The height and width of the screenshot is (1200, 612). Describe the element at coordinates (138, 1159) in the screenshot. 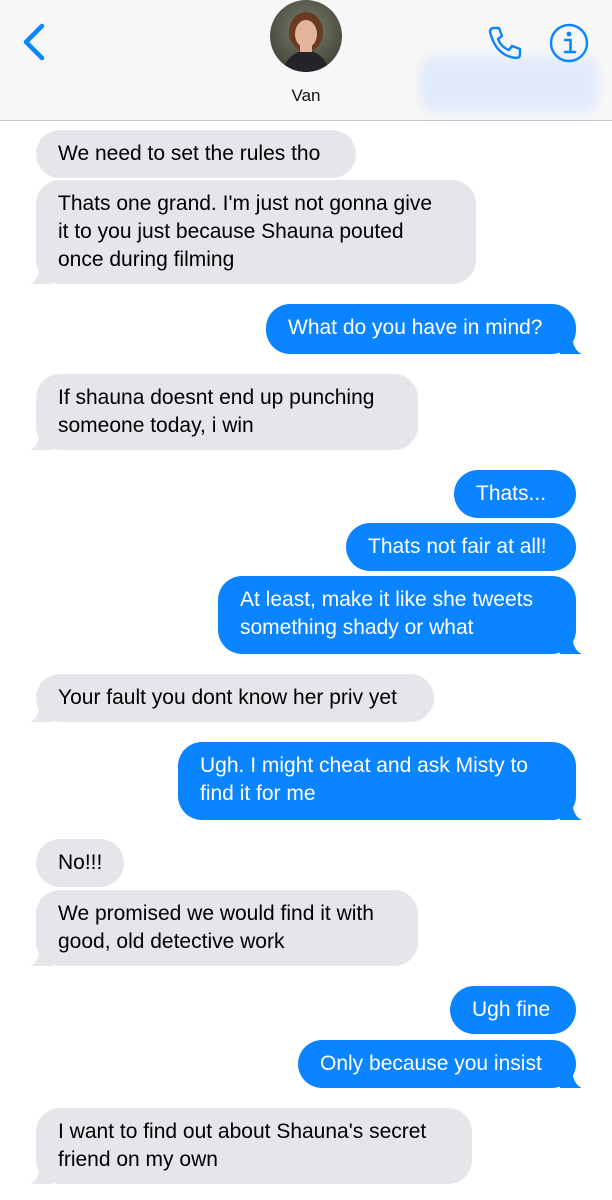

I see `message-line: friend on my own` at that location.